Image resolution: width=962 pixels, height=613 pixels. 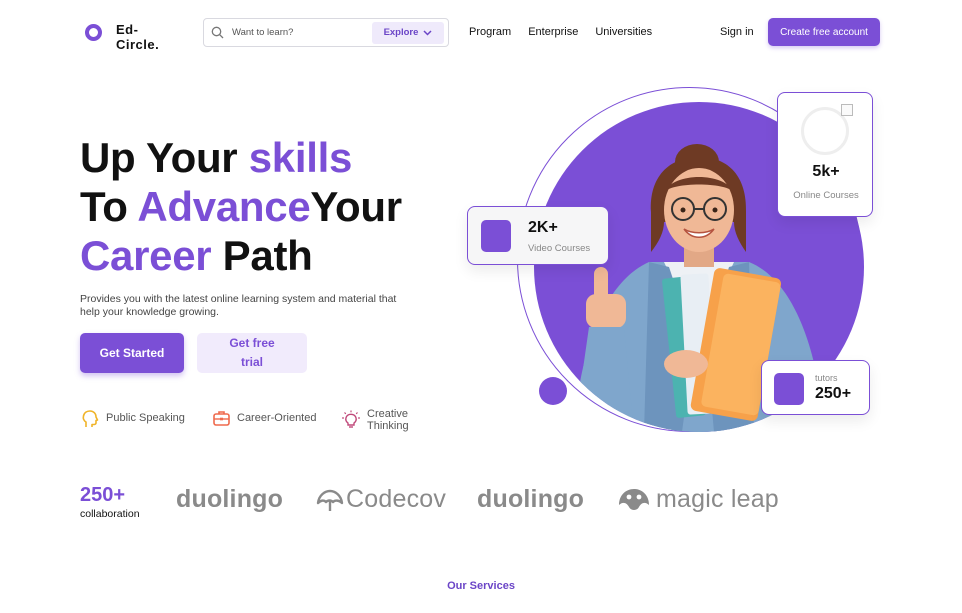 What do you see at coordinates (543, 227) in the screenshot?
I see `video-courses-count: 2K+` at bounding box center [543, 227].